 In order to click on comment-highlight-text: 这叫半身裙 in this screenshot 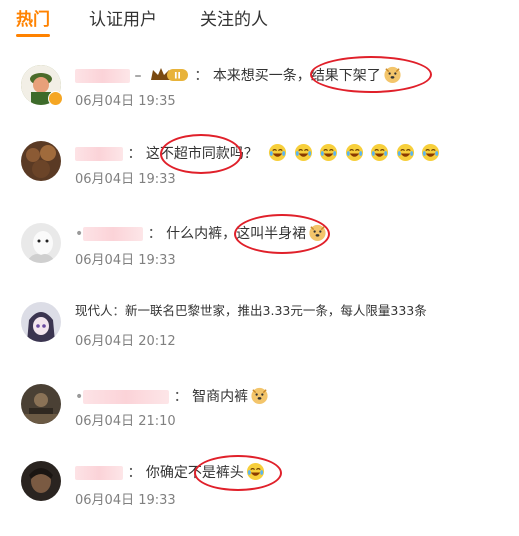, I will do `click(271, 234)`.